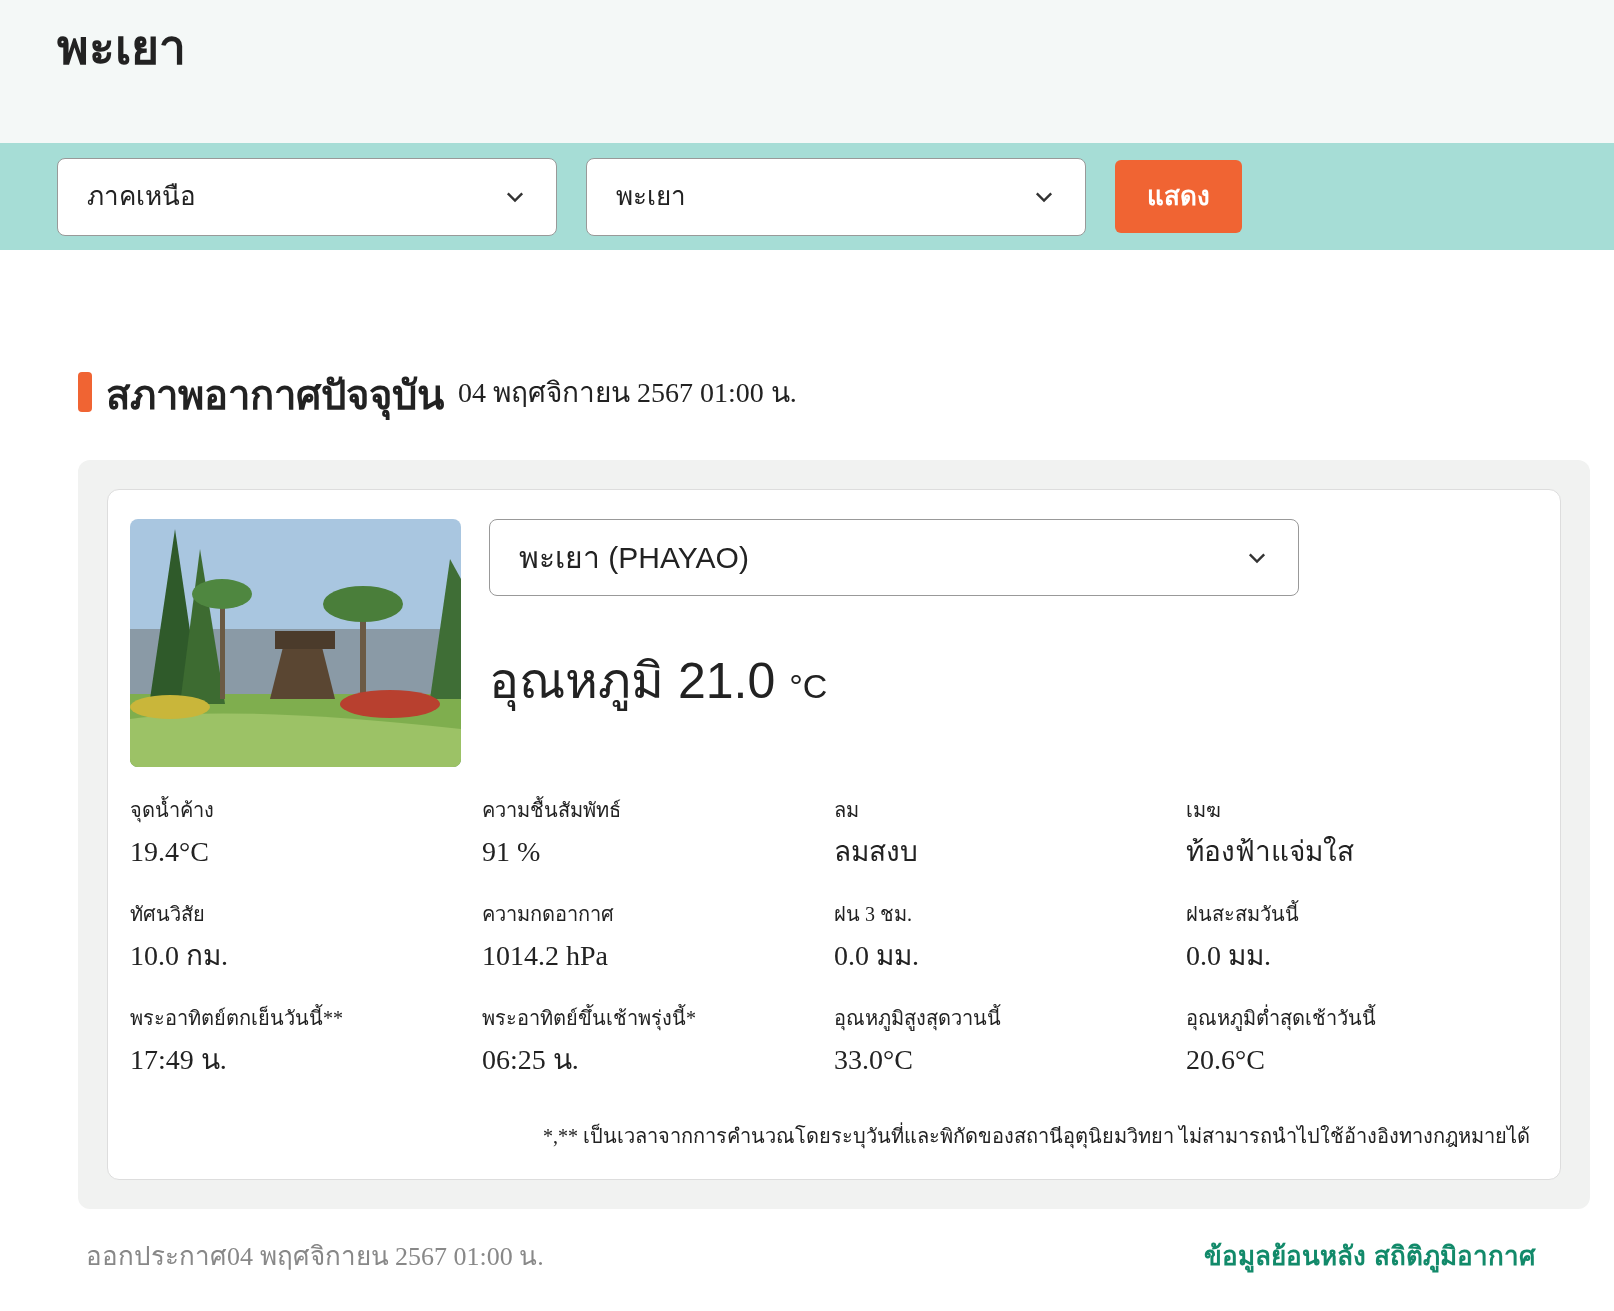 The height and width of the screenshot is (1311, 1614). Describe the element at coordinates (658, 1018) in the screenshot. I see `stat-label: พระอาทิตย์ขึ้นเช้าพรุ่งนี้*` at that location.